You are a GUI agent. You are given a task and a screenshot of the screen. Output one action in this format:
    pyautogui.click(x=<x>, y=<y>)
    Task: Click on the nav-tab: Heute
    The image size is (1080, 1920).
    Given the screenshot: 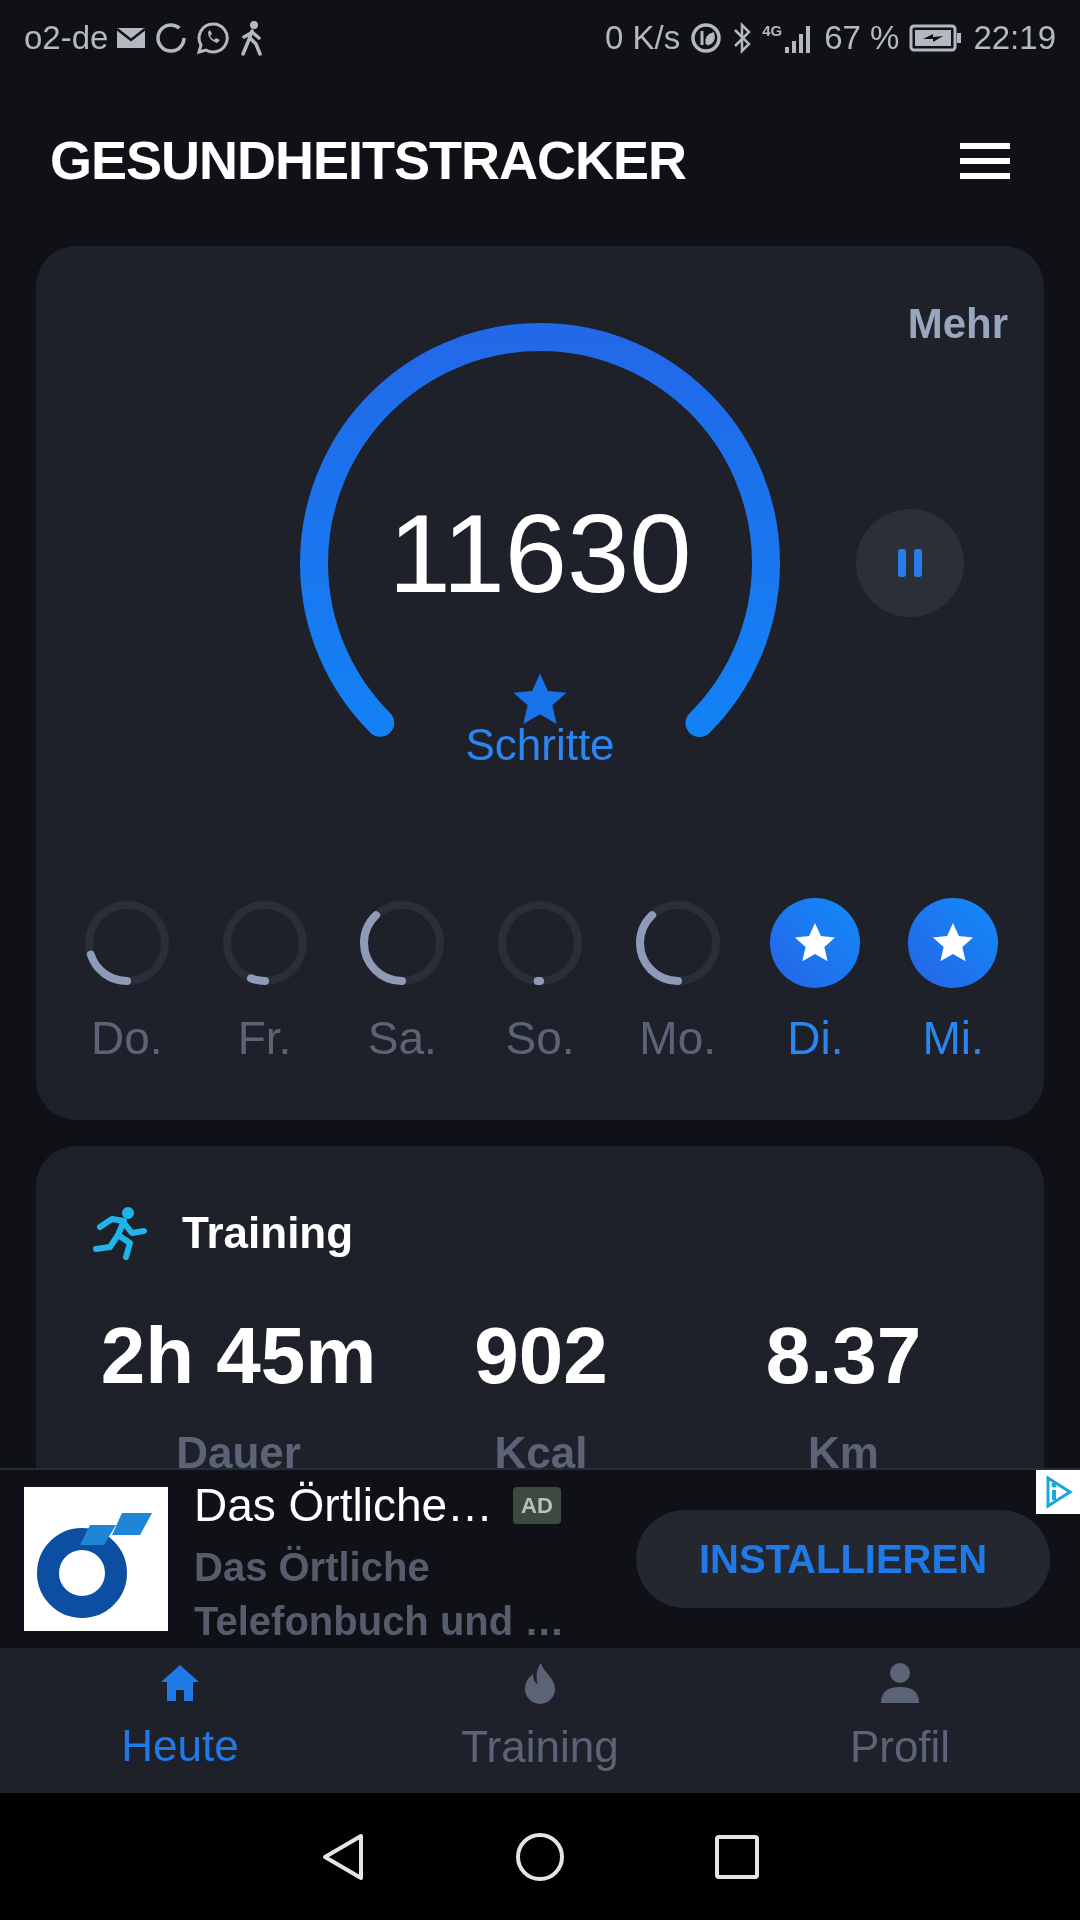 What is the action you would take?
    pyautogui.click(x=180, y=1720)
    